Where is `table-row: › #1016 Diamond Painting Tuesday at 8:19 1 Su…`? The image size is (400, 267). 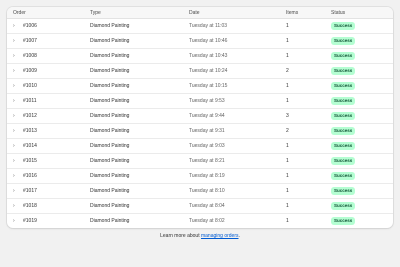
table-row: › #1016 Diamond Painting Tuesday at 8:19 1 Su… is located at coordinates (200, 176).